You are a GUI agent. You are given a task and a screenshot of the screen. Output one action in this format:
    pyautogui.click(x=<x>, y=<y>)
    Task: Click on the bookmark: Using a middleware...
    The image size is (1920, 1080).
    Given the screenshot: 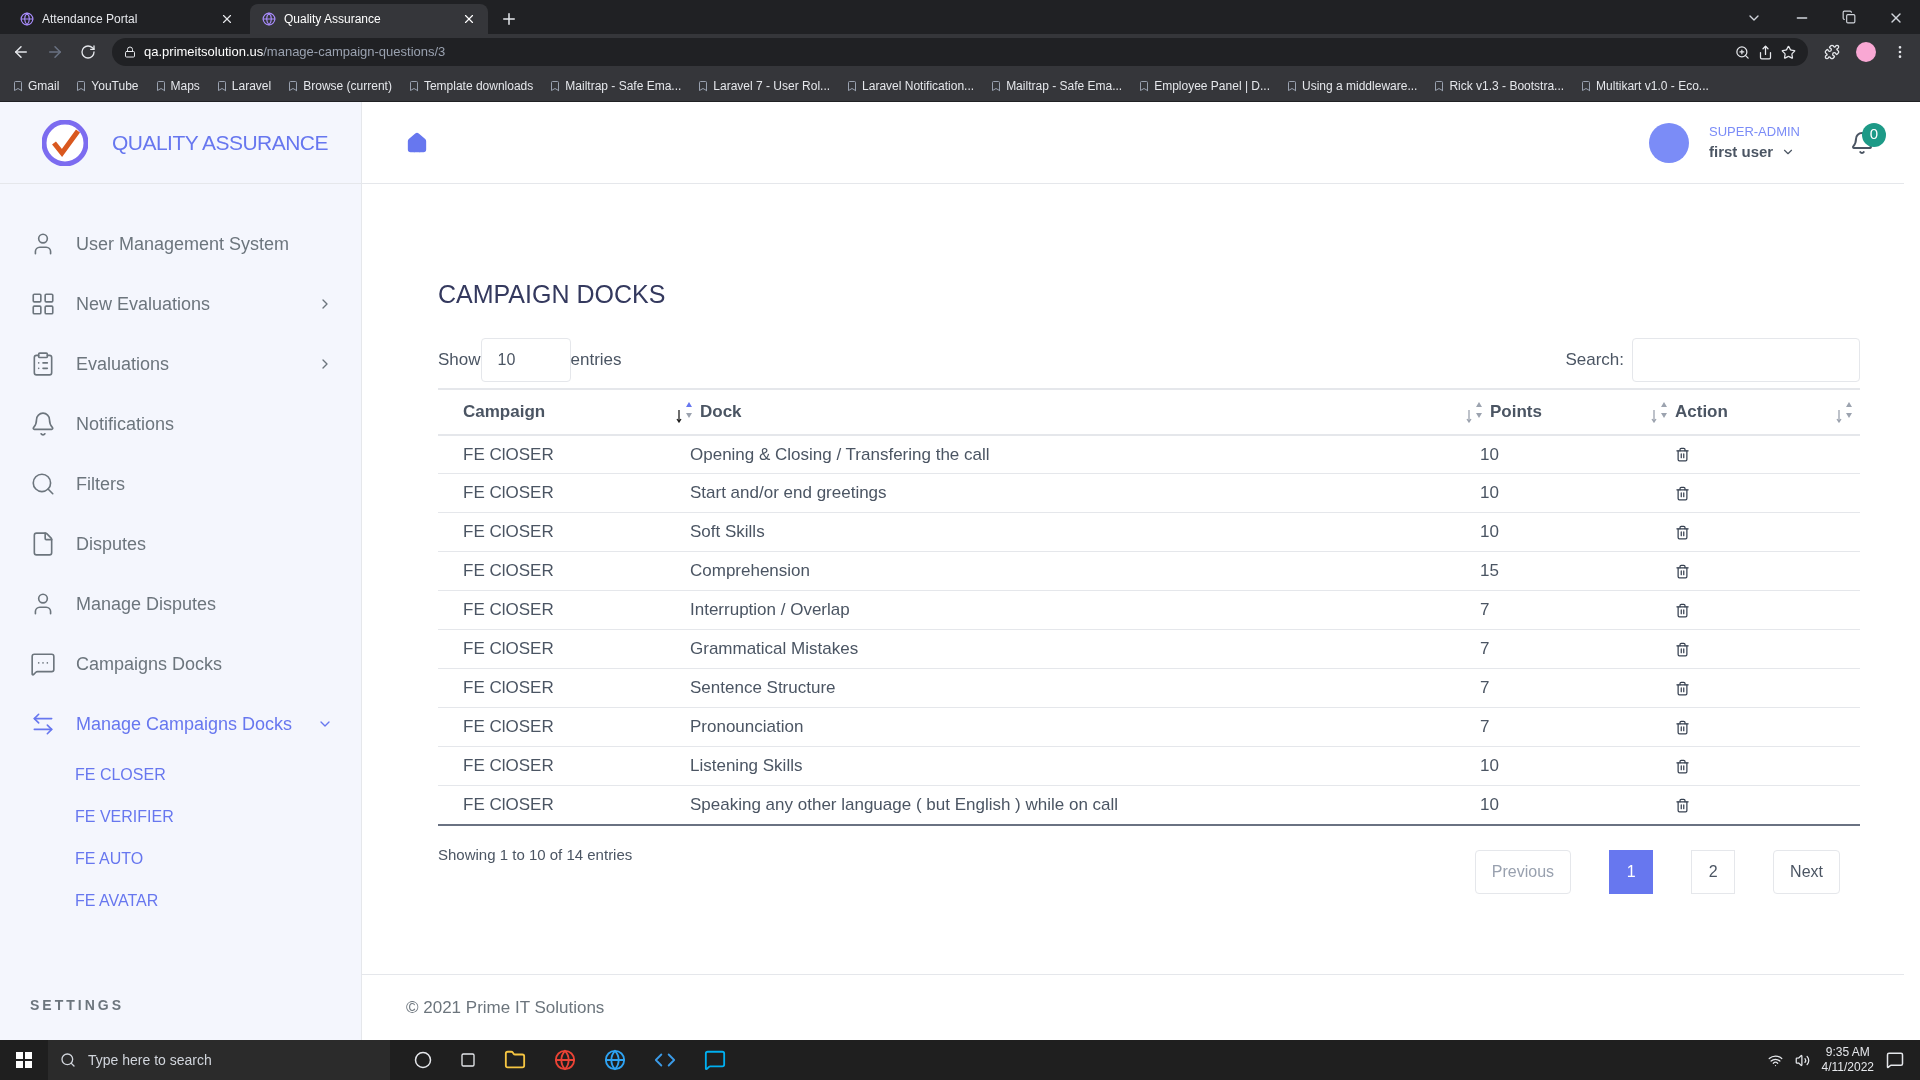 What is the action you would take?
    pyautogui.click(x=1352, y=85)
    